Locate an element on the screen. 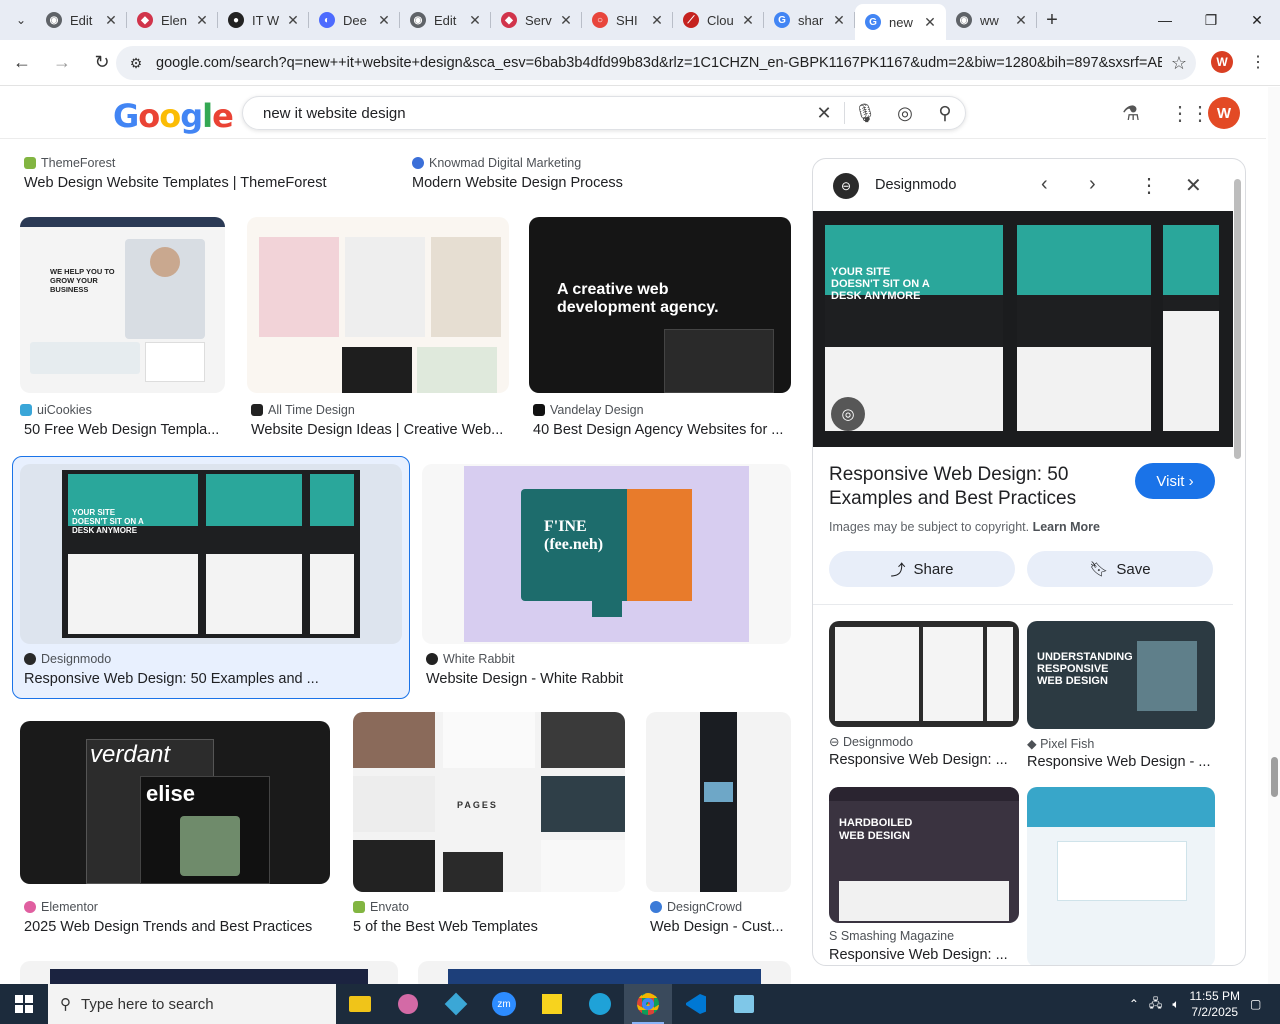  learn-more-link: Learn More is located at coordinates (1066, 527).